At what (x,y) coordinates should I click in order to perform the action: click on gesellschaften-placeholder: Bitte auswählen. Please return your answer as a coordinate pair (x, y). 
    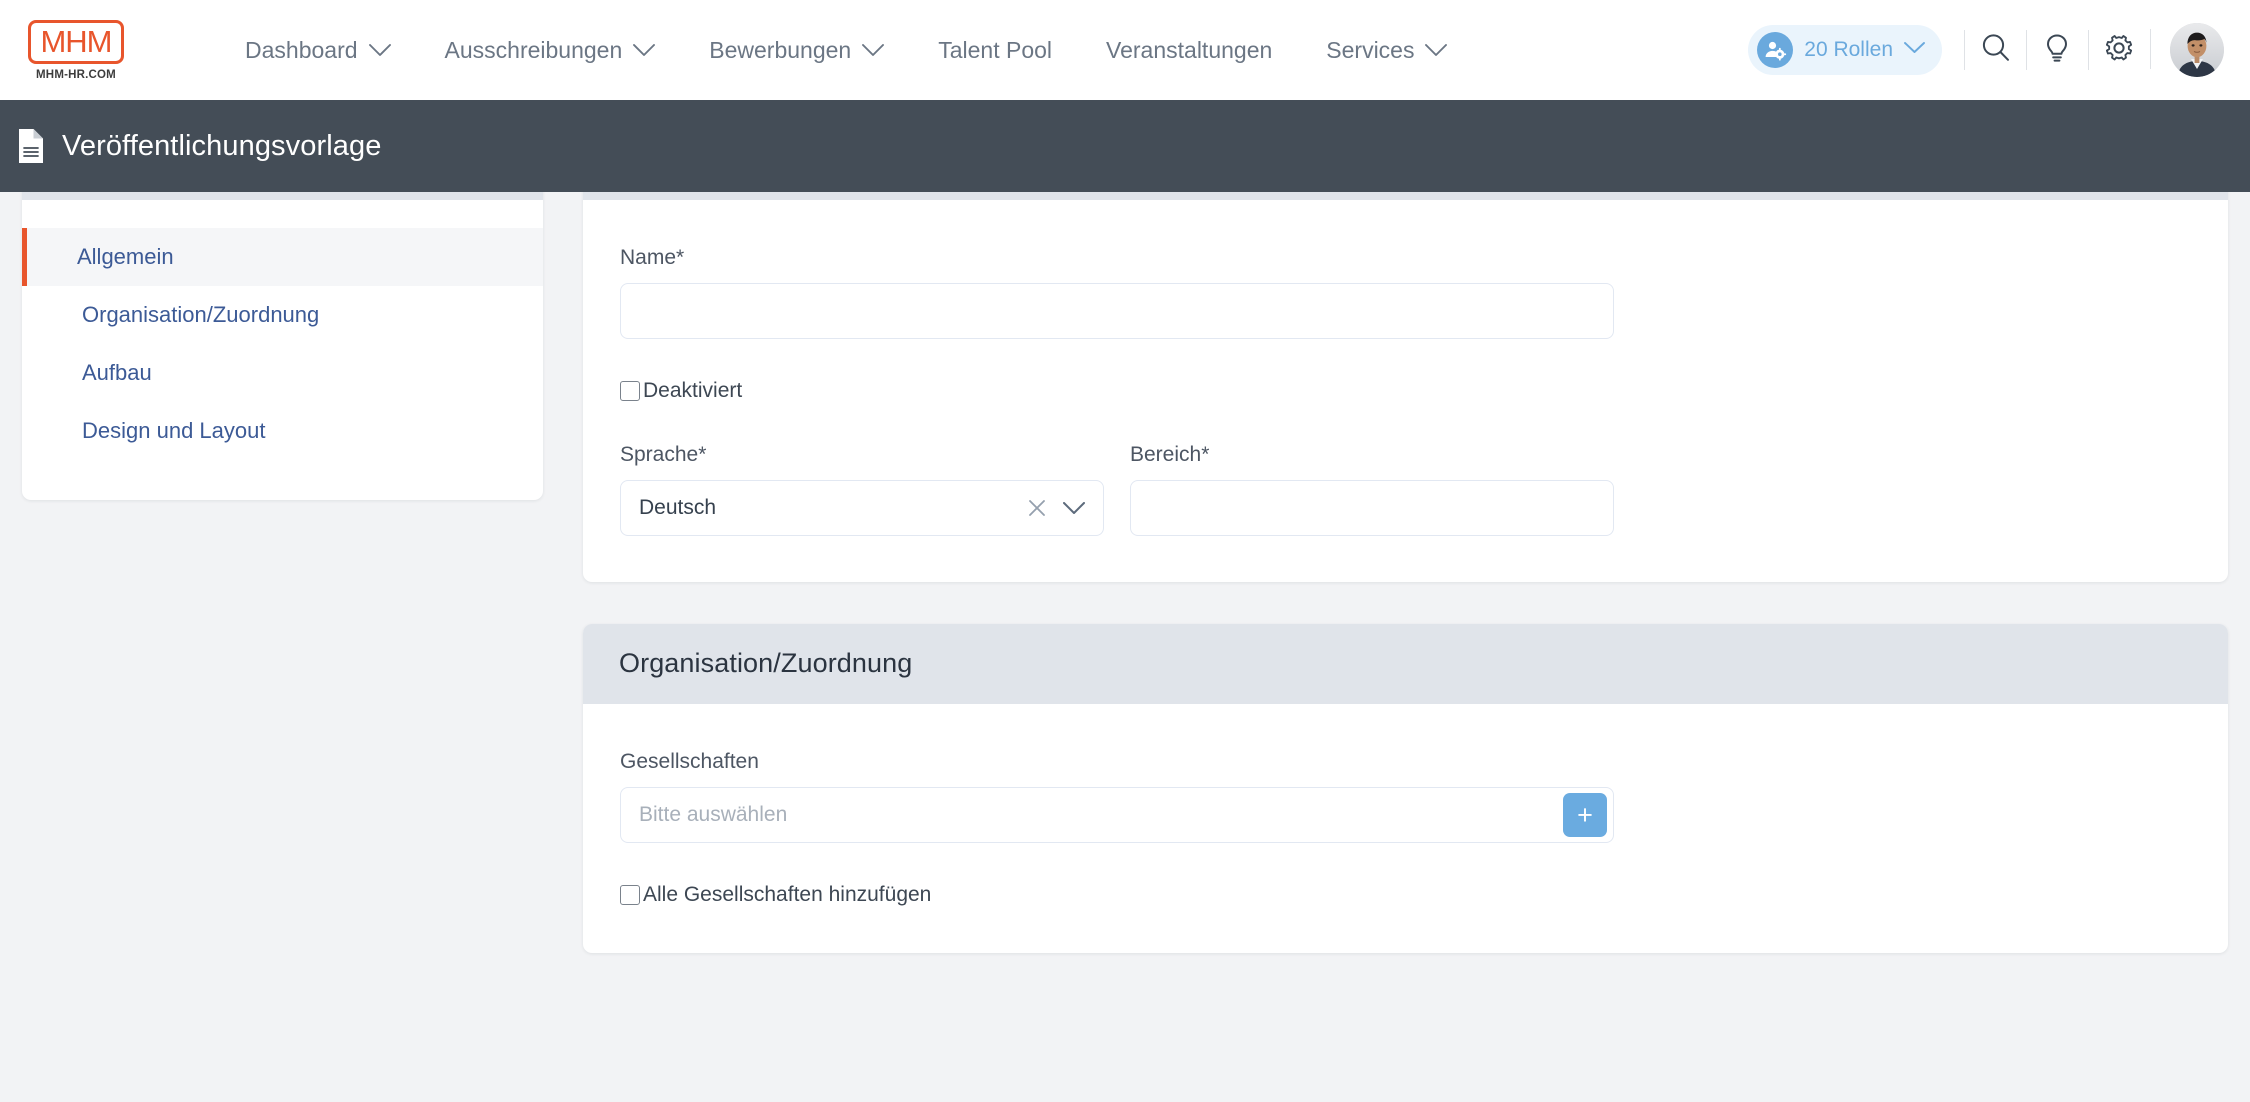
    Looking at the image, I should click on (713, 814).